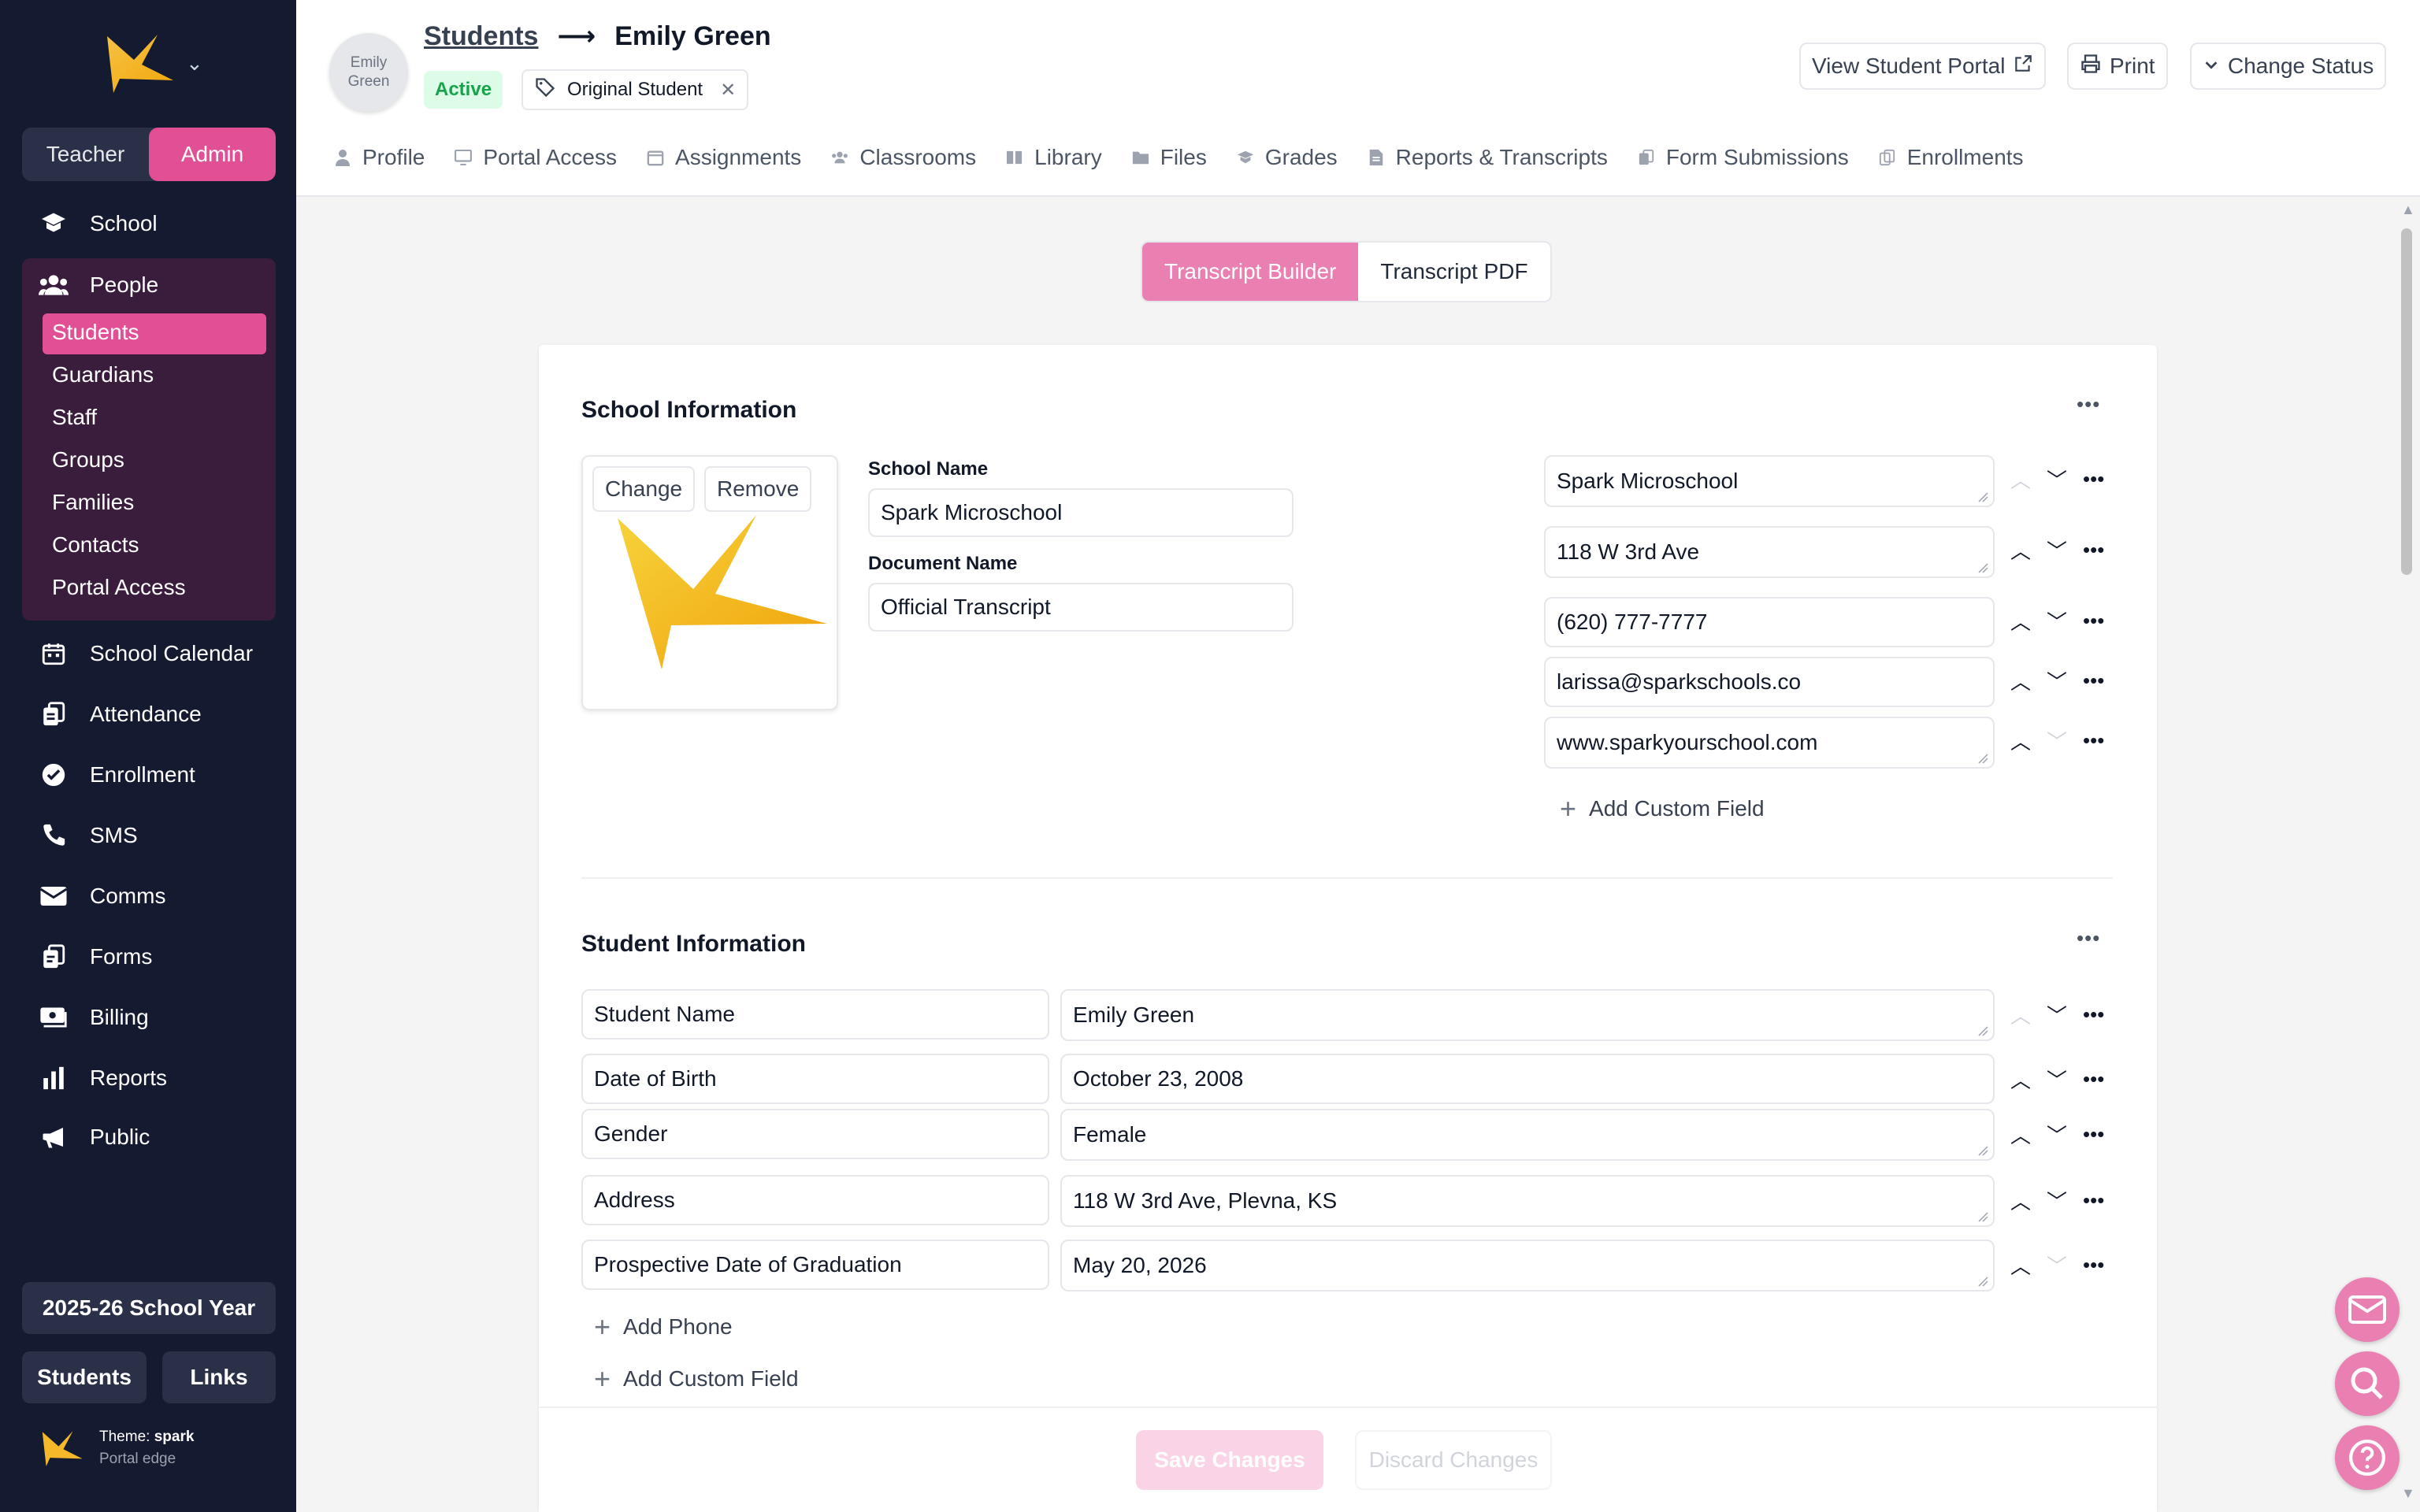  I want to click on scroll-down-icon: ▼, so click(2408, 1493).